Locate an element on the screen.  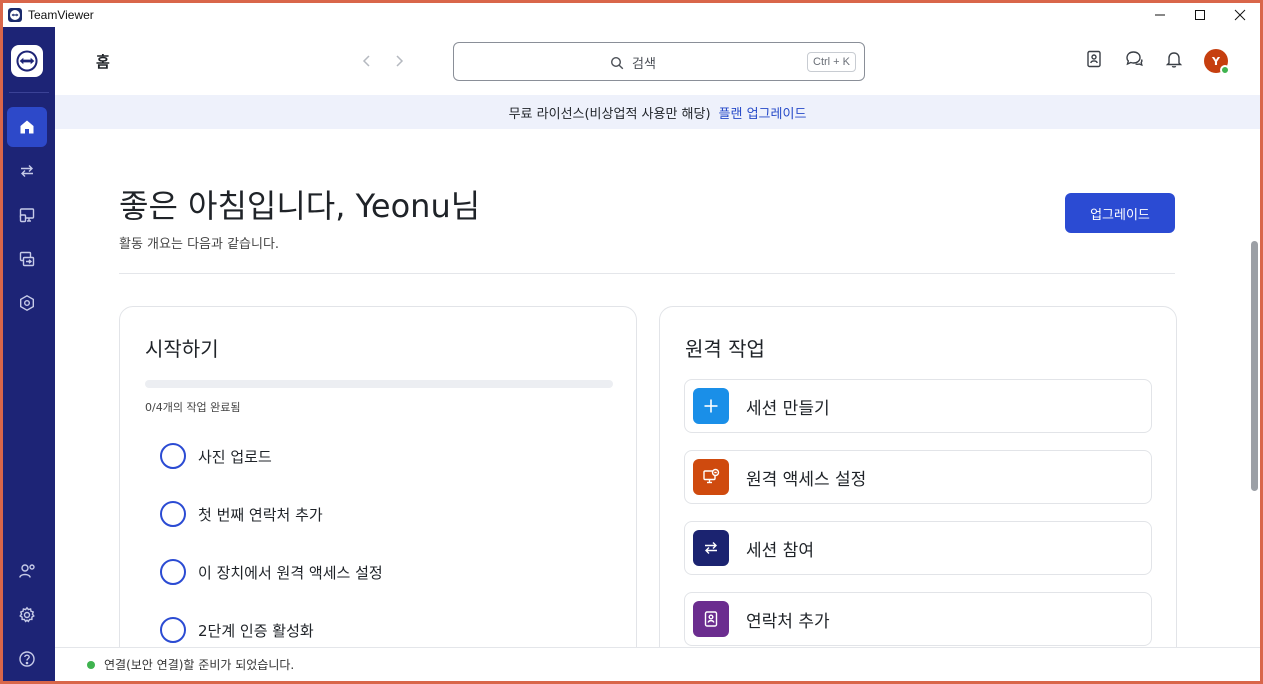
session-screens-icon is located at coordinates (27, 259).